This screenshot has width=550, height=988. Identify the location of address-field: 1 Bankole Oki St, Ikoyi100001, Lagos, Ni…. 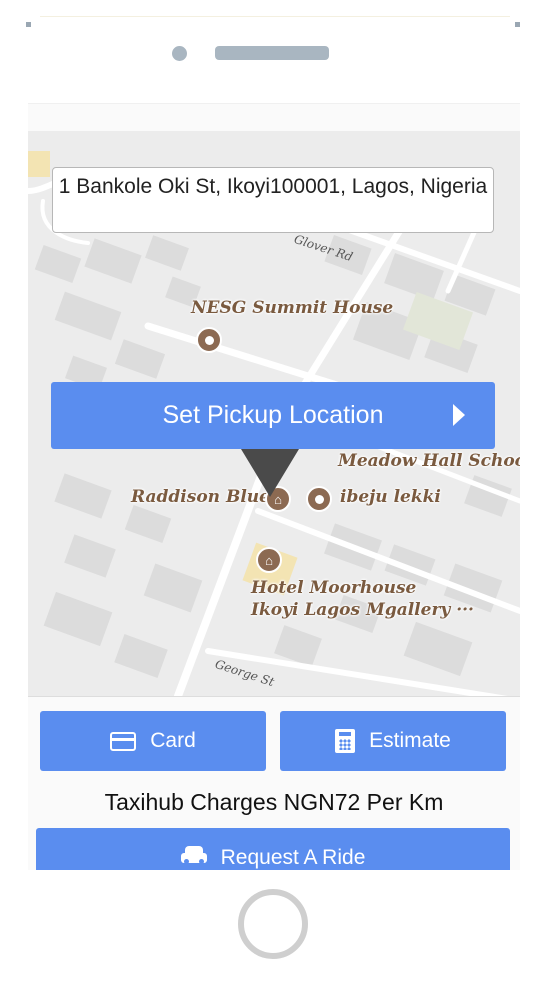
(273, 200).